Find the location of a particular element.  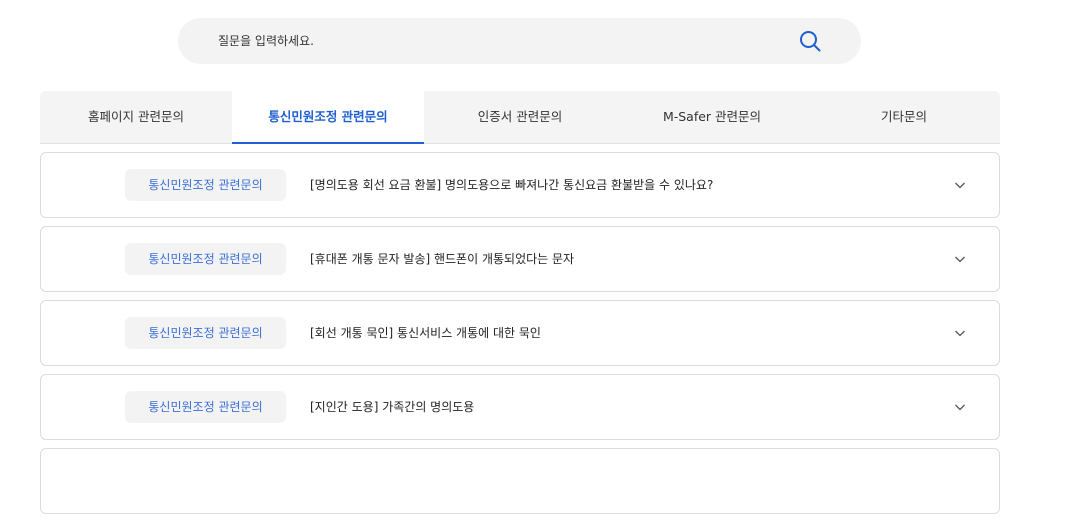

faq-question: [휴대폰 개통 문자 발송] 핸드폰이 개통되었다는 문자 is located at coordinates (442, 259).